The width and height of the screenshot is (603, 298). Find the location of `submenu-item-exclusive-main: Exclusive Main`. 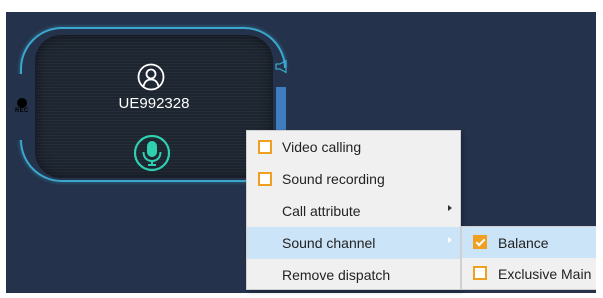

submenu-item-exclusive-main: Exclusive Main is located at coordinates (529, 273).